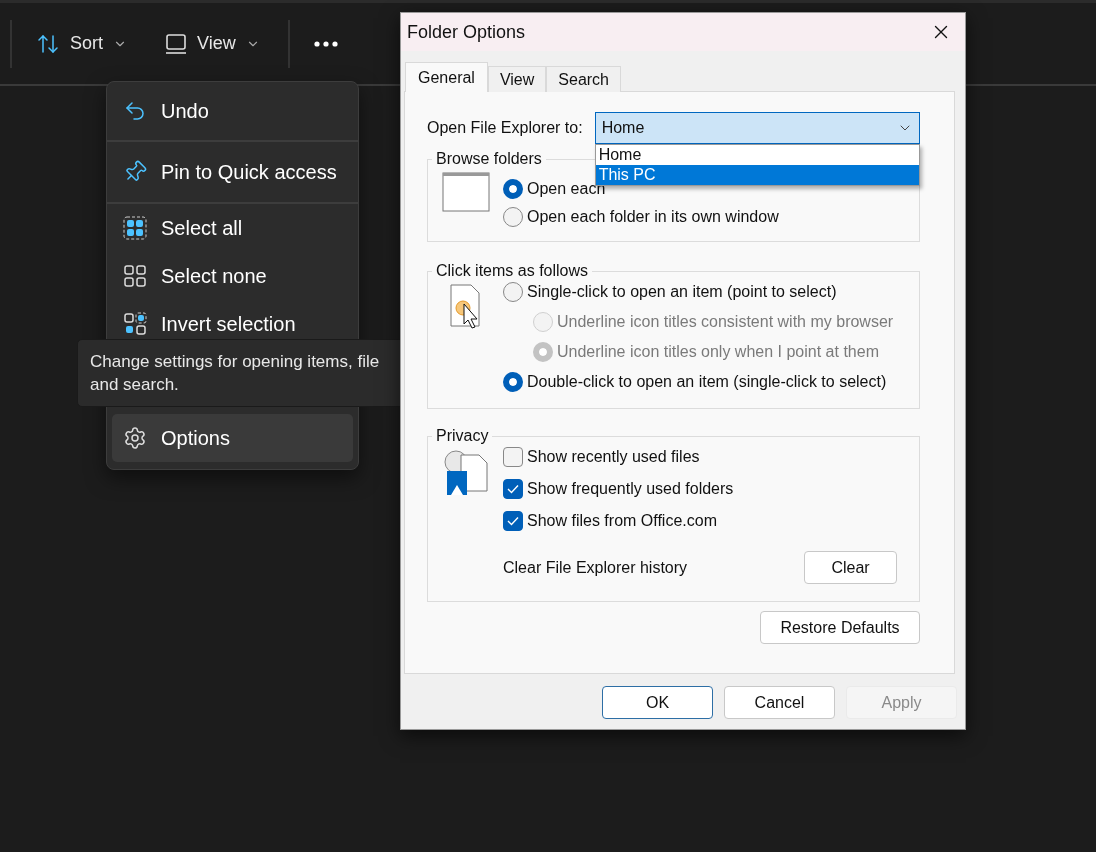 This screenshot has height=852, width=1096. What do you see at coordinates (465, 192) in the screenshot?
I see `window-icon` at bounding box center [465, 192].